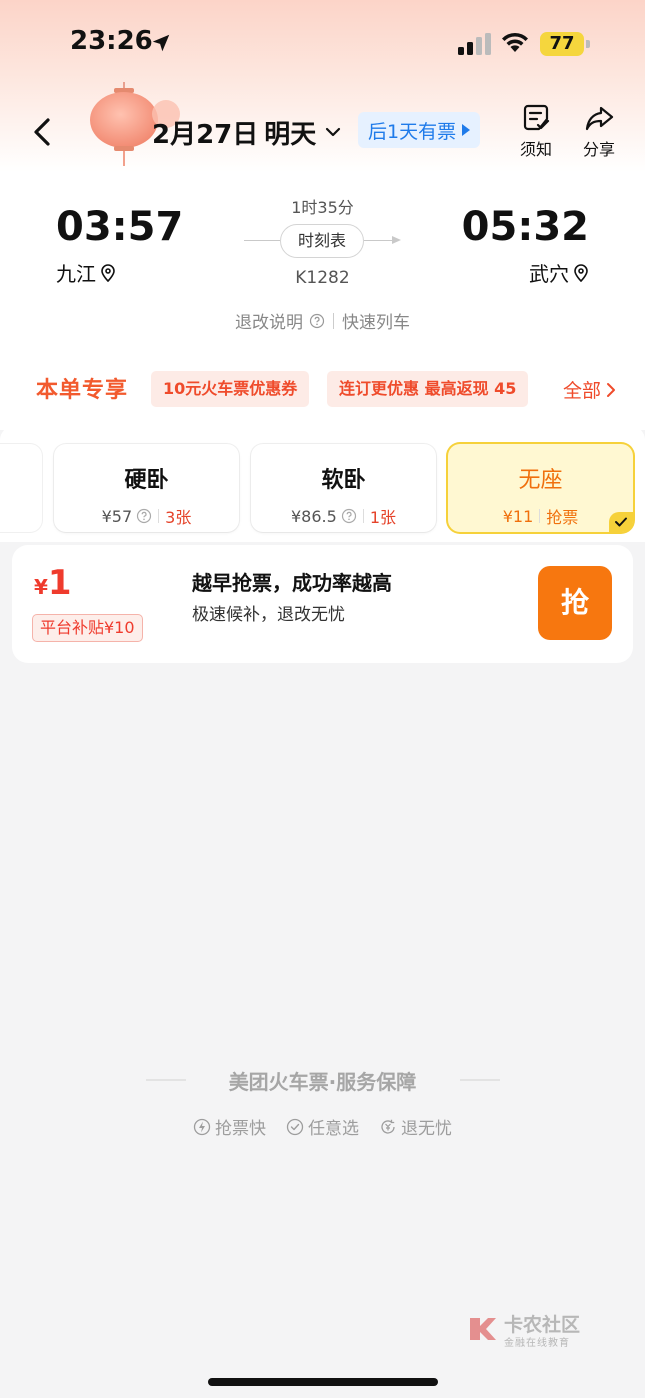 The image size is (645, 1398). What do you see at coordinates (322, 241) in the screenshot?
I see `schedule-button: 时刻表` at bounding box center [322, 241].